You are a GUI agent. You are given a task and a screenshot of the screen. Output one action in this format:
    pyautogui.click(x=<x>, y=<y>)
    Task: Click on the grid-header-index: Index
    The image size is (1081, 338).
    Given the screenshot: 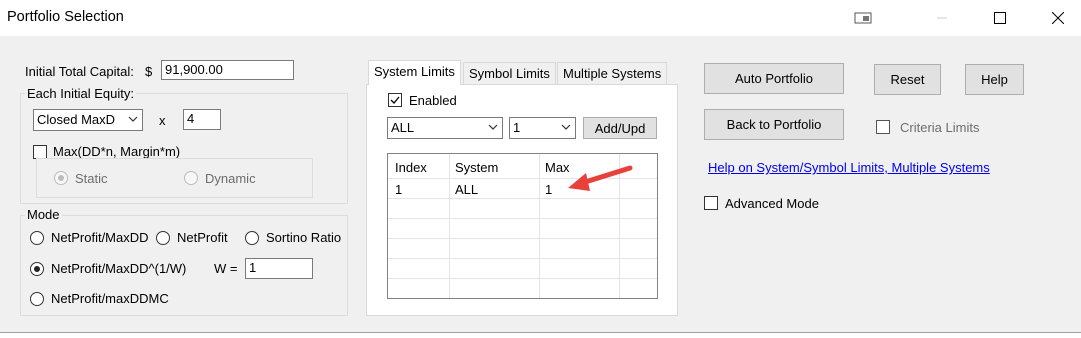 What is the action you would take?
    pyautogui.click(x=411, y=167)
    